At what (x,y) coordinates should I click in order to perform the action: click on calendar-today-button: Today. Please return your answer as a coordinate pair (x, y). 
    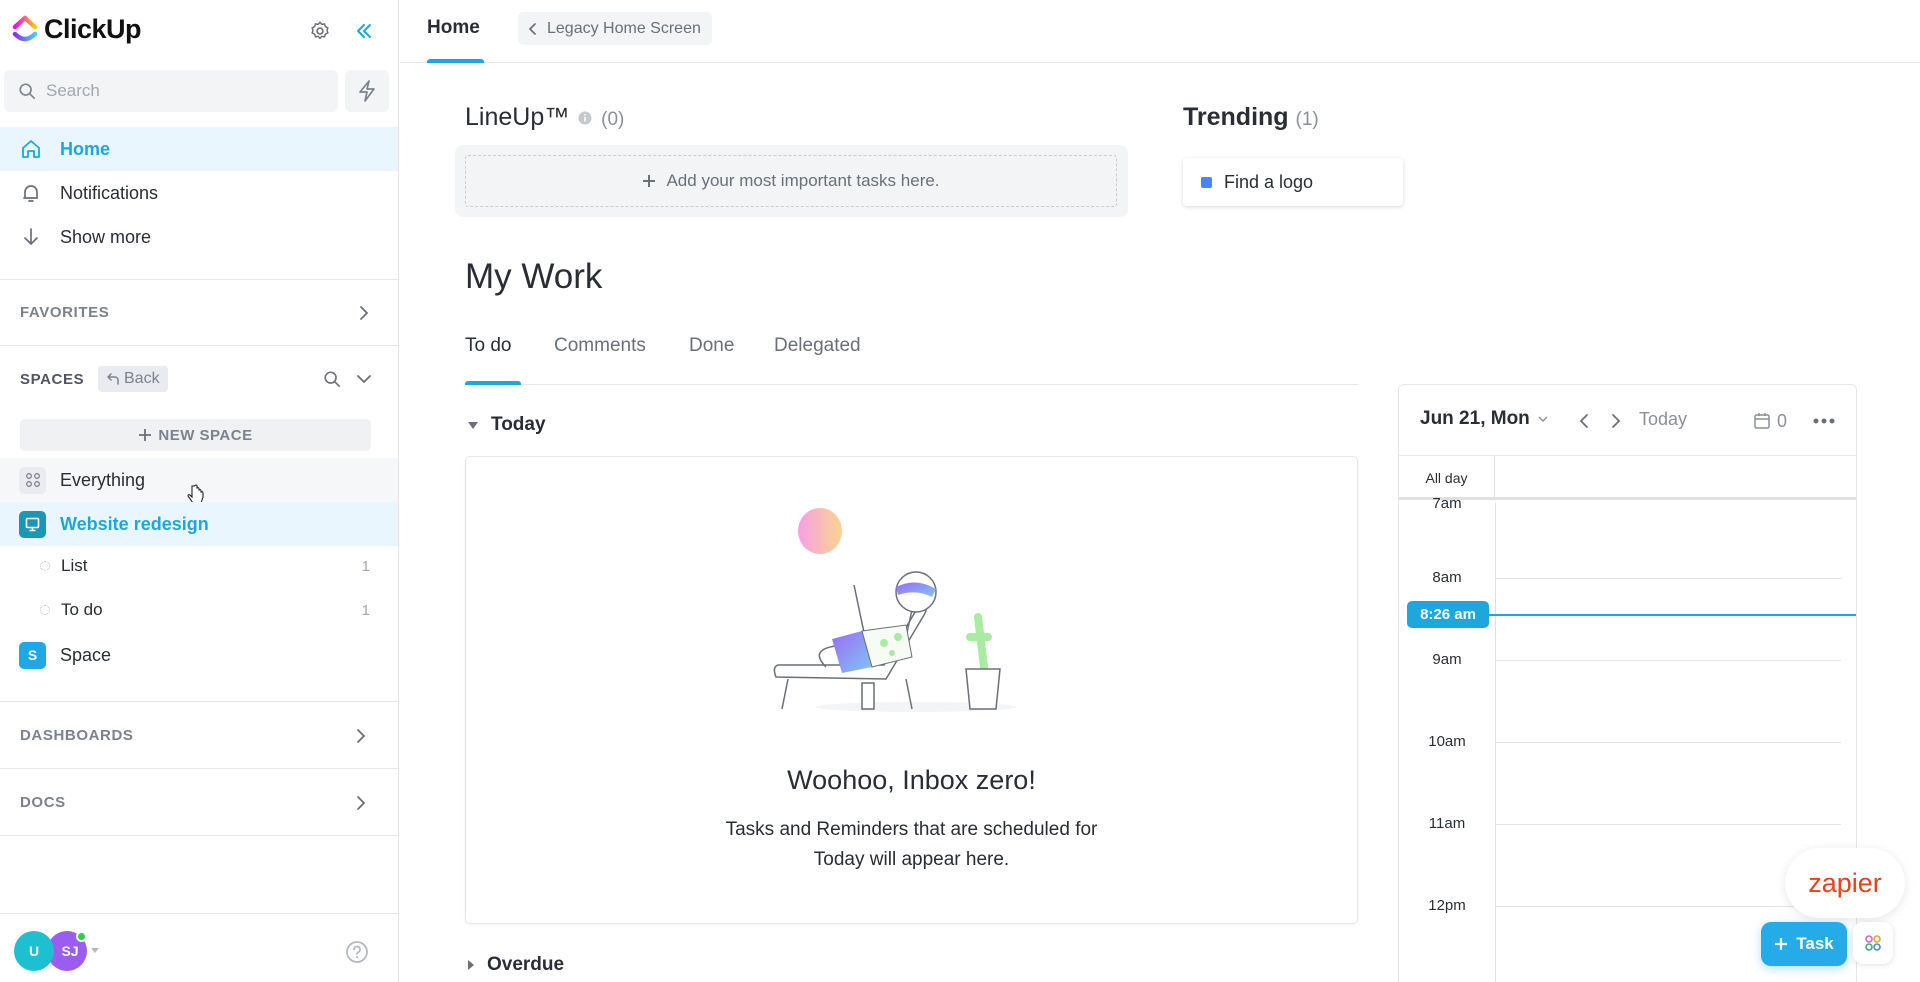
    Looking at the image, I should click on (1663, 419).